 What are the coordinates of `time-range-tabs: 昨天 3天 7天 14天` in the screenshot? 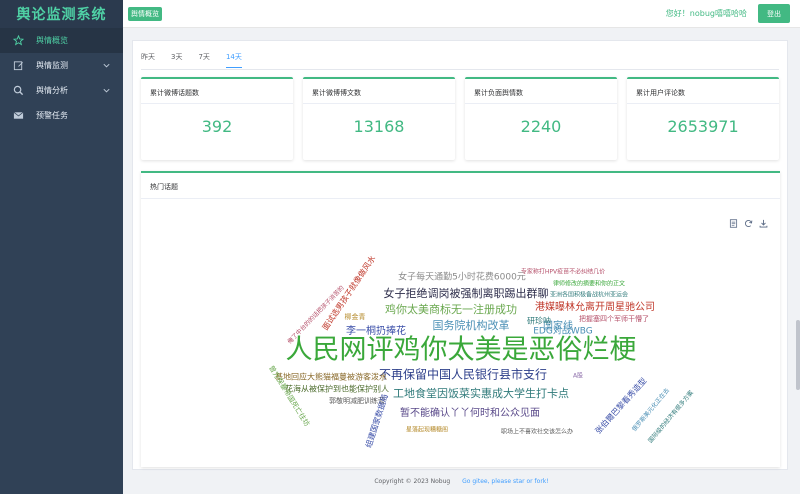 It's located at (199, 60).